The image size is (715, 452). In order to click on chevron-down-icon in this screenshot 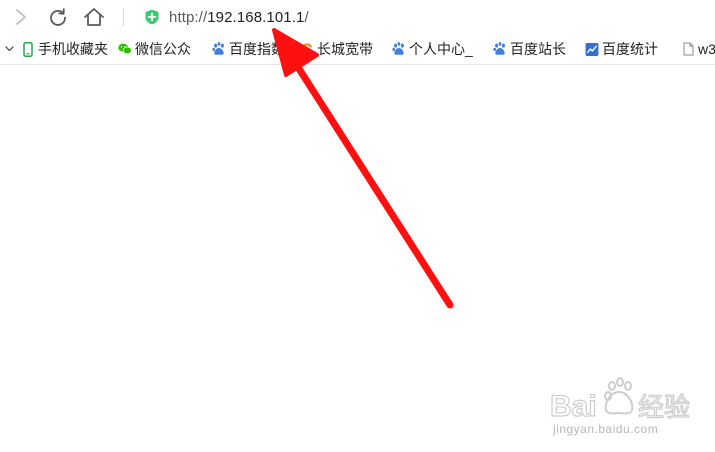, I will do `click(9, 49)`.